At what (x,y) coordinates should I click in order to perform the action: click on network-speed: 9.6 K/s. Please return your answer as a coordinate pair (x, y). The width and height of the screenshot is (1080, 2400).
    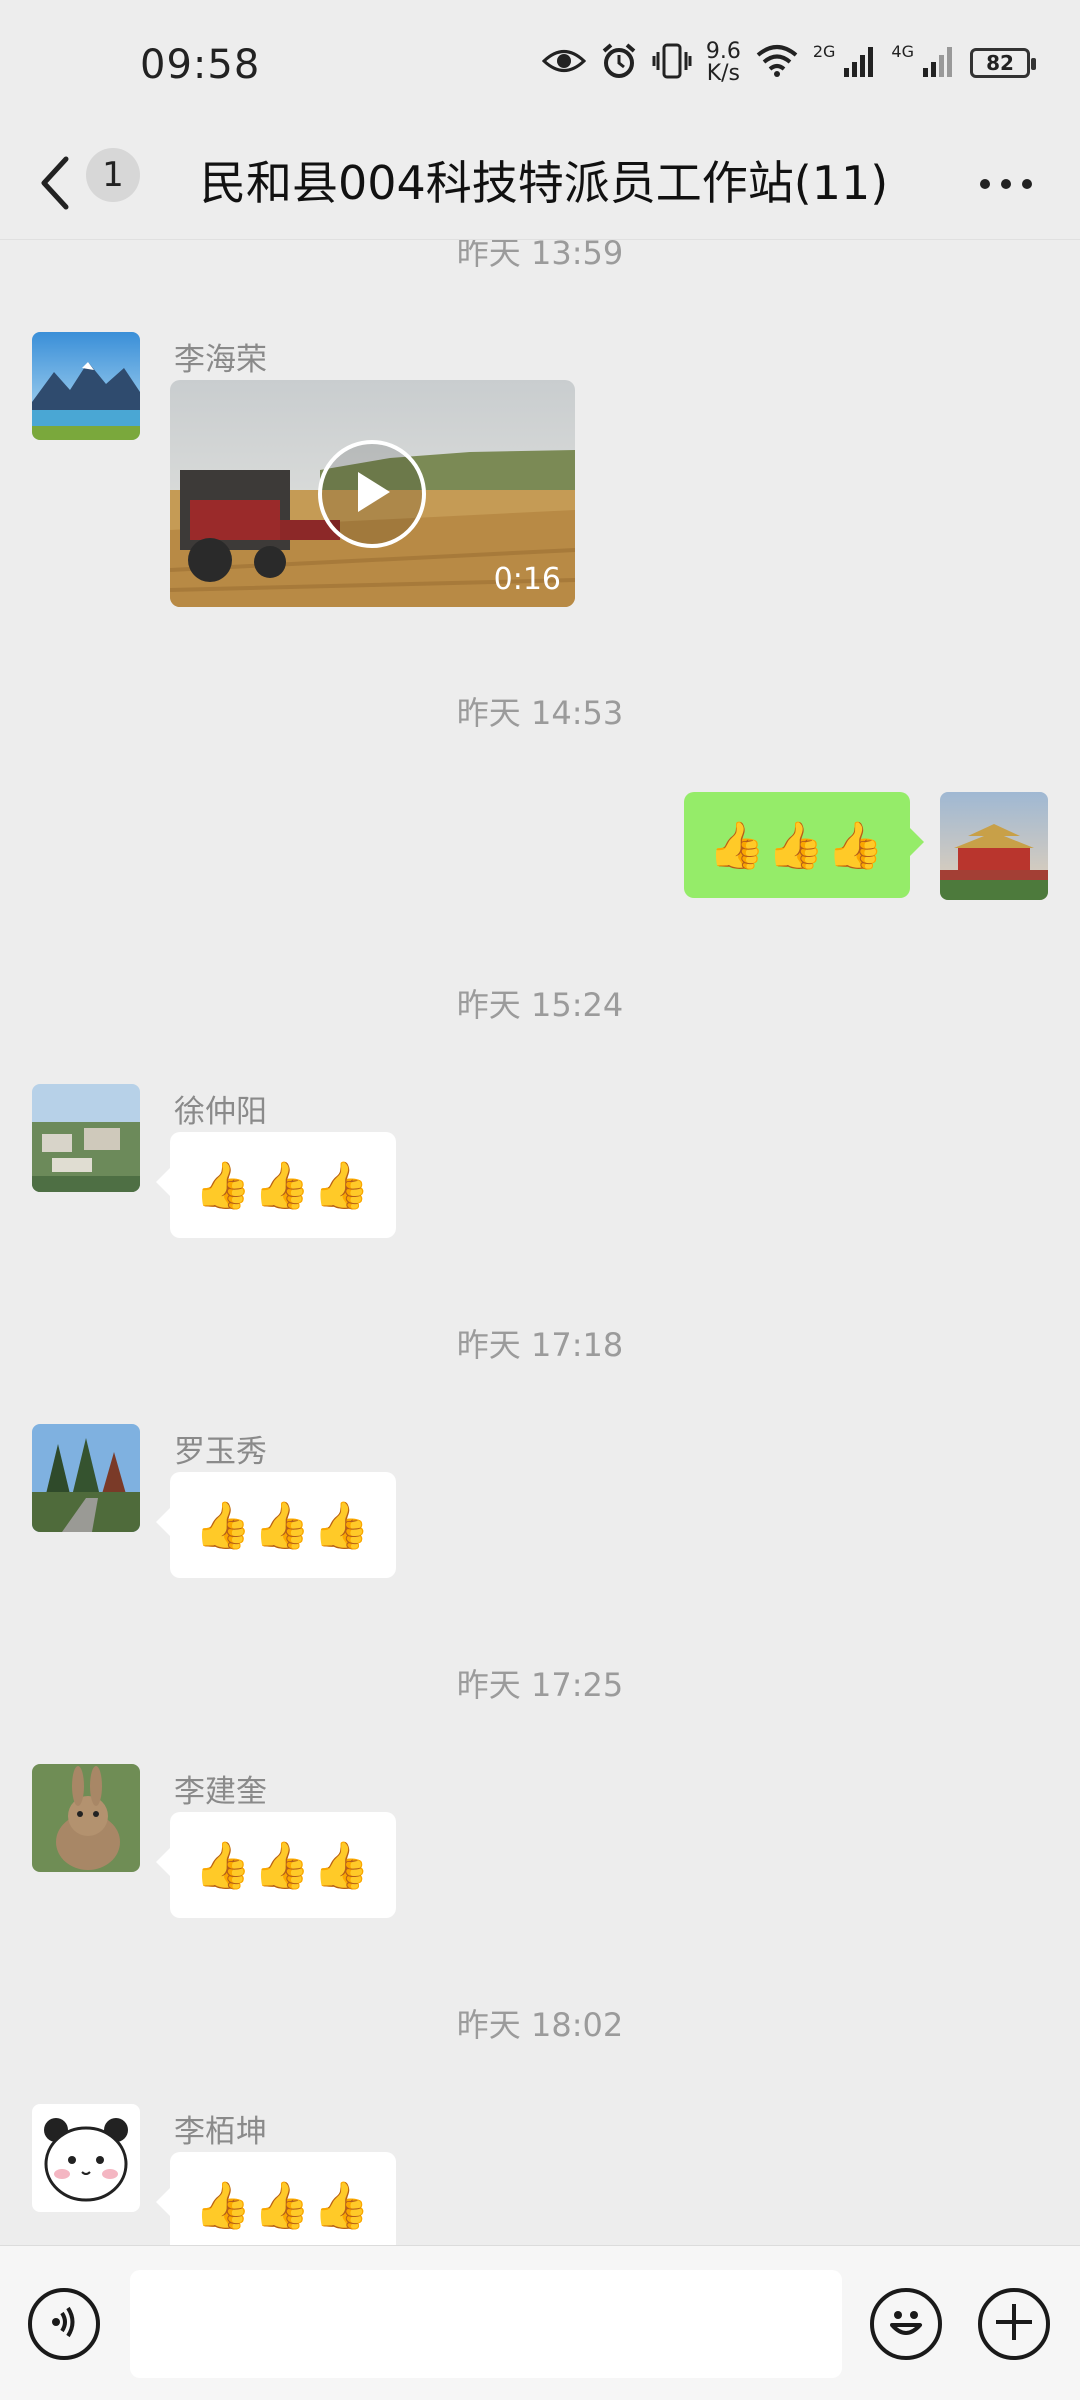
    Looking at the image, I should click on (723, 63).